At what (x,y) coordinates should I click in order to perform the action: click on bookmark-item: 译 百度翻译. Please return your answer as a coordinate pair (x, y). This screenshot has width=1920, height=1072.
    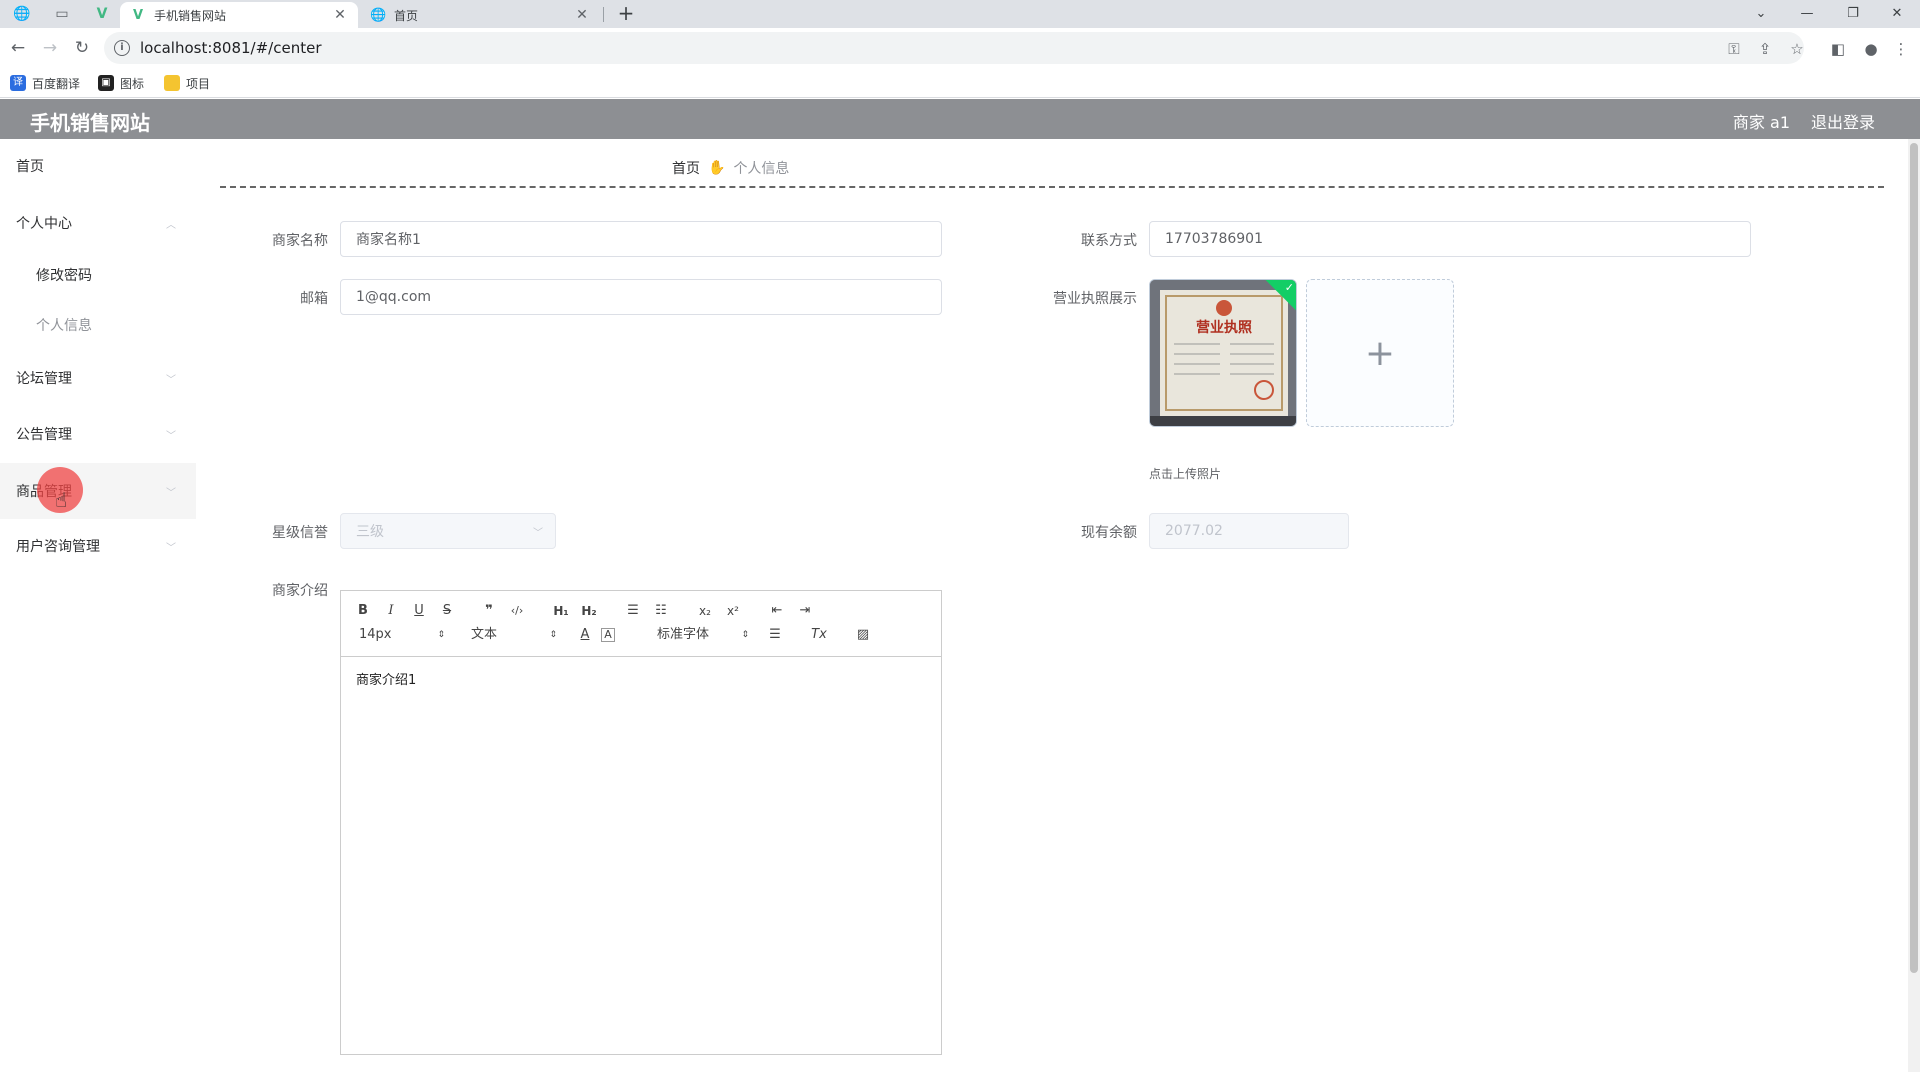
    Looking at the image, I should click on (45, 83).